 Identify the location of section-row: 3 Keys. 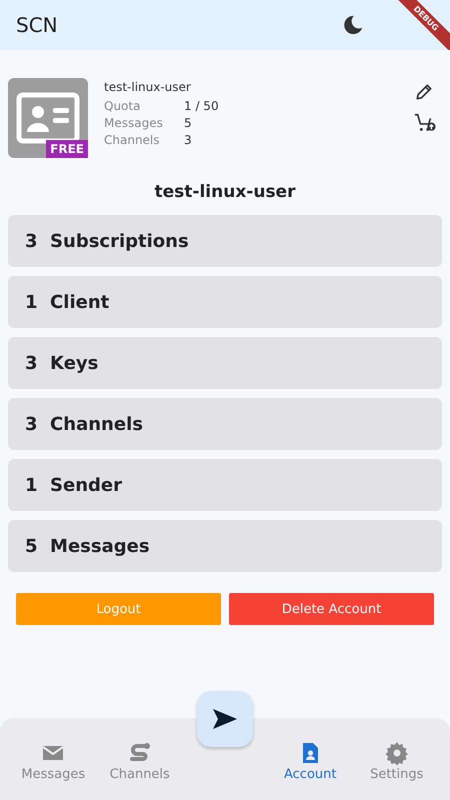
(225, 363).